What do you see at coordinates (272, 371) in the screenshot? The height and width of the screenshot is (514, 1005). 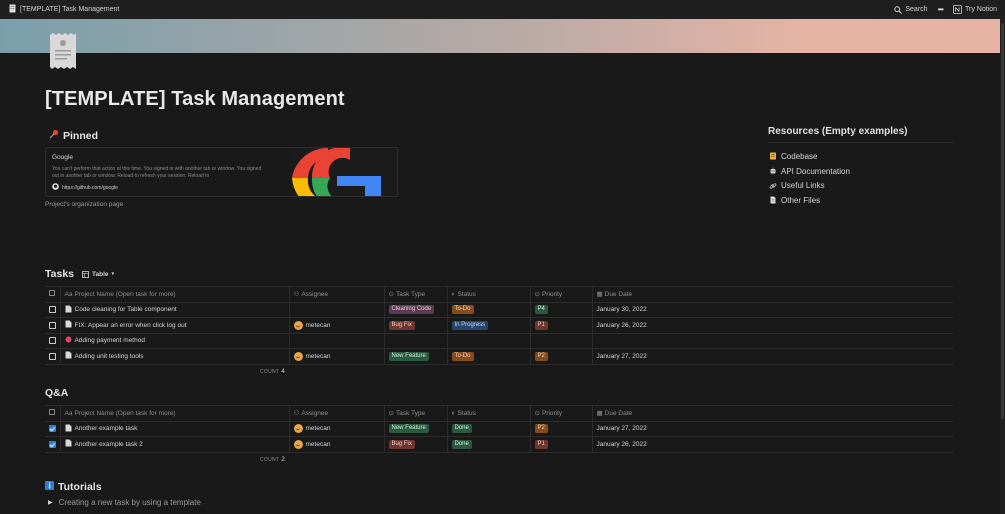 I see `tasks-count: COUNT 4` at bounding box center [272, 371].